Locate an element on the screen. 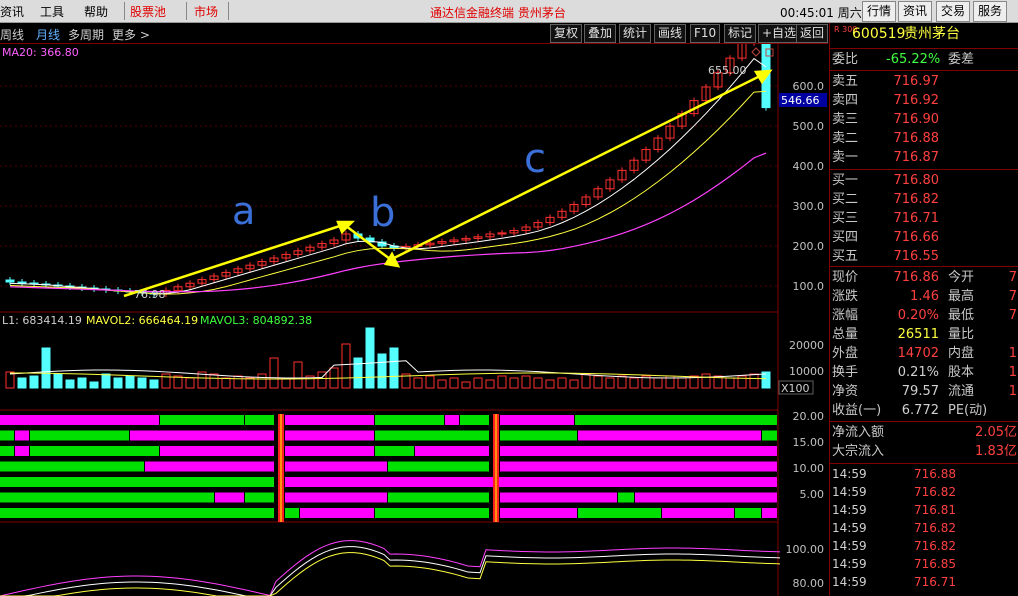 Image resolution: width=1018 pixels, height=596 pixels. tab-weekly: 周线 is located at coordinates (12, 34).